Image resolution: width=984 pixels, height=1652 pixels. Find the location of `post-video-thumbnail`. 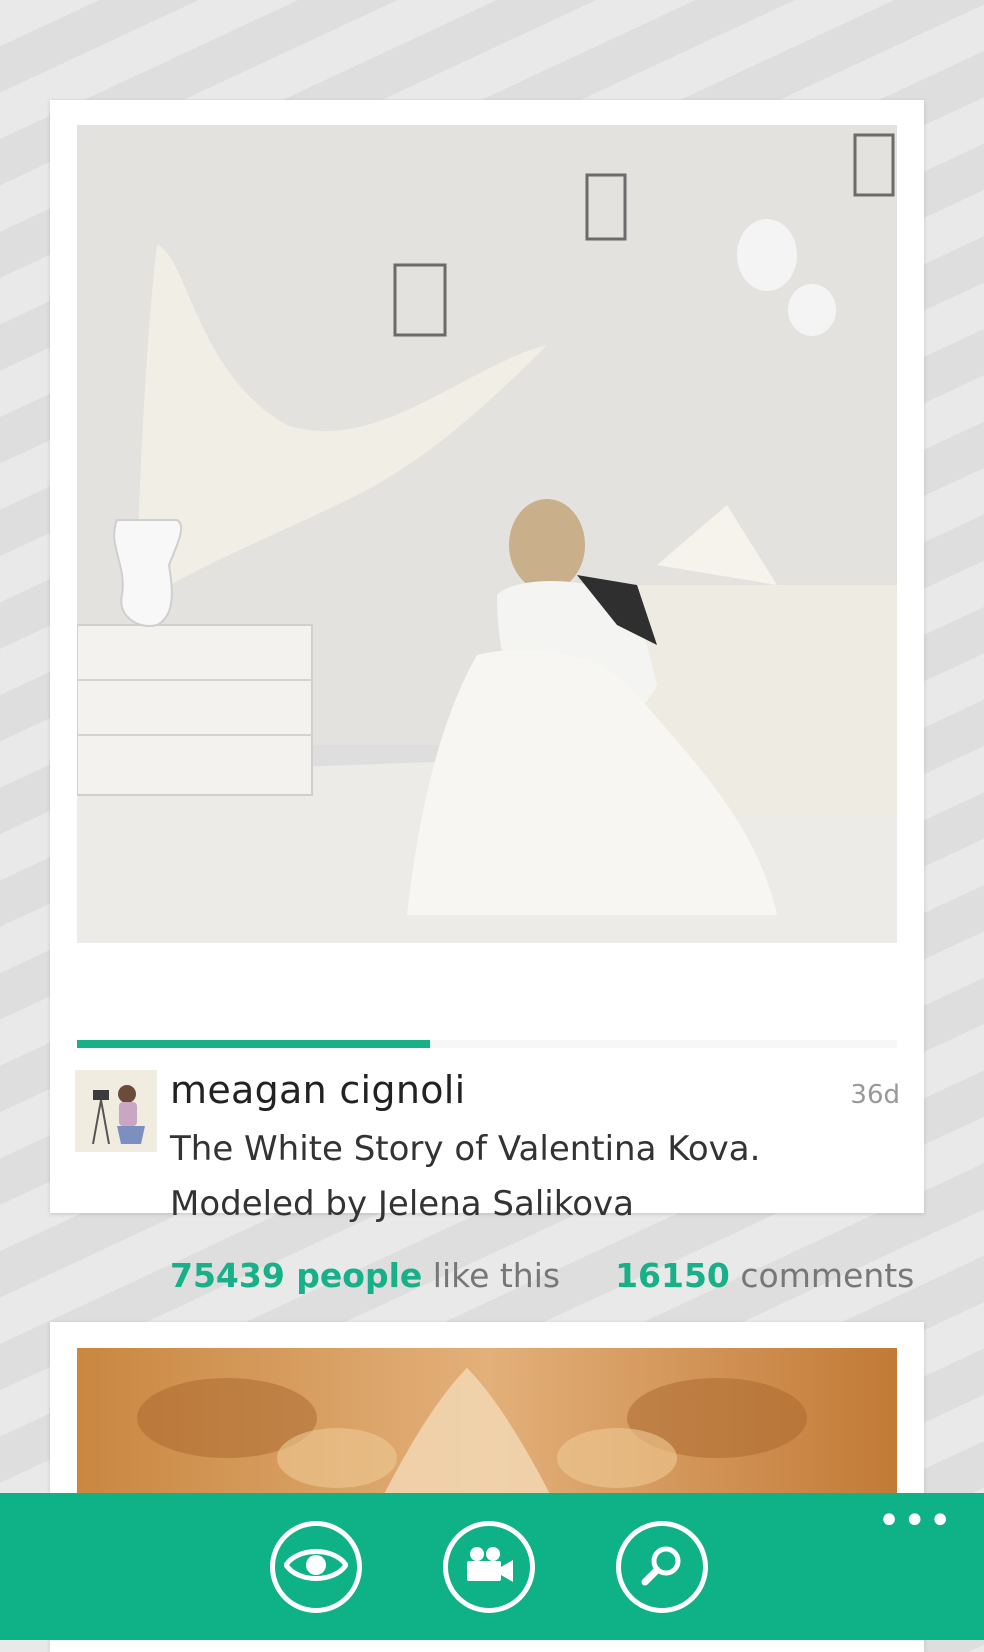

post-video-thumbnail is located at coordinates (487, 1428).